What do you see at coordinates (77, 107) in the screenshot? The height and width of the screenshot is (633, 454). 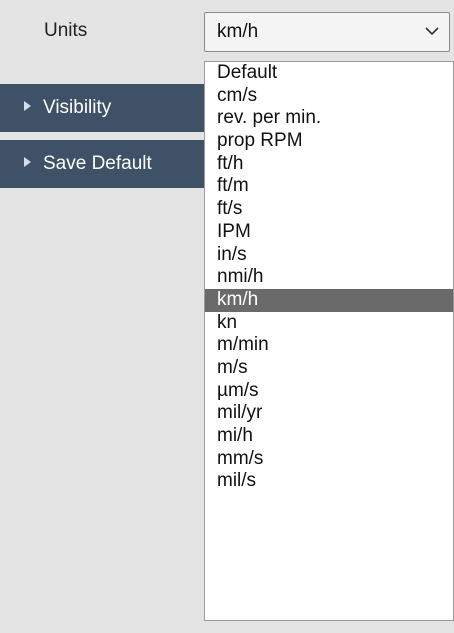 I see `section-visibility-label: Visibility` at bounding box center [77, 107].